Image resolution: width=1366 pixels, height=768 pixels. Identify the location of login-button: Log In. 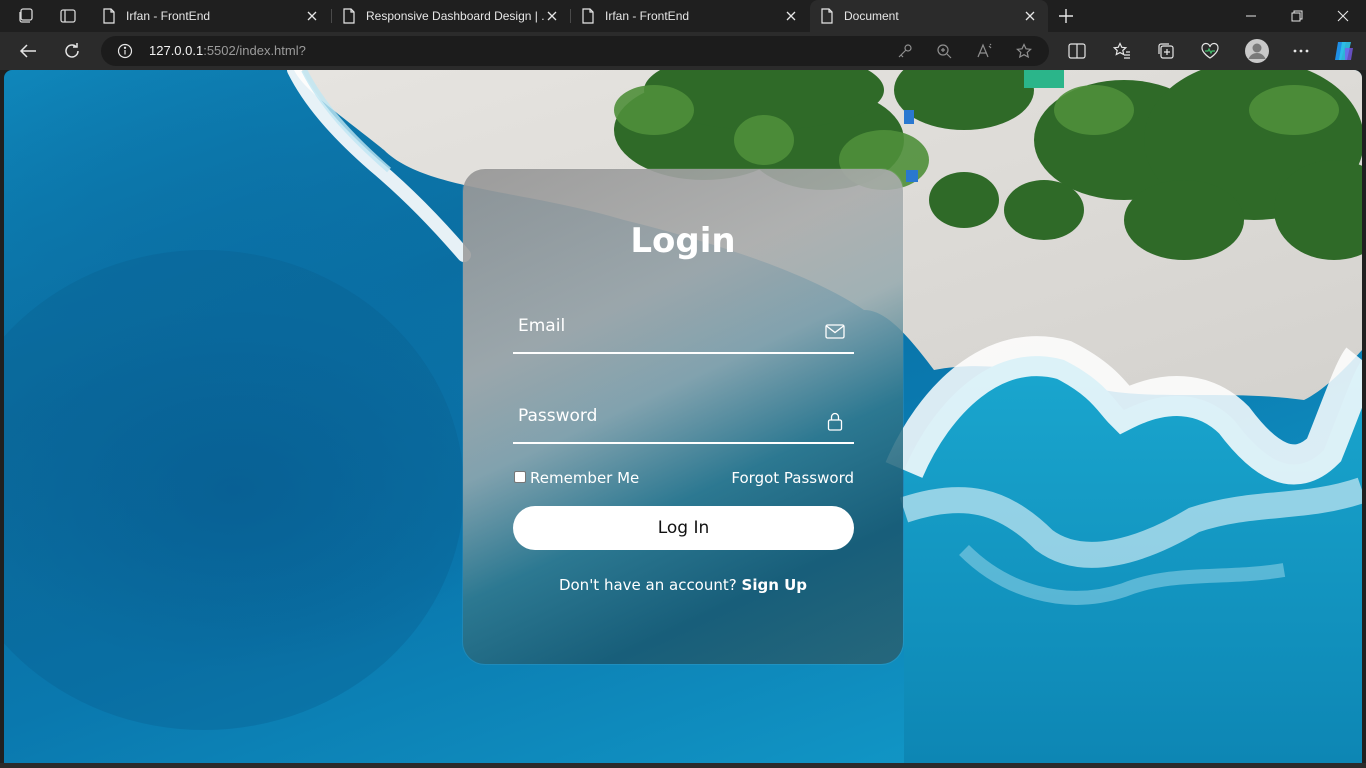
(683, 528).